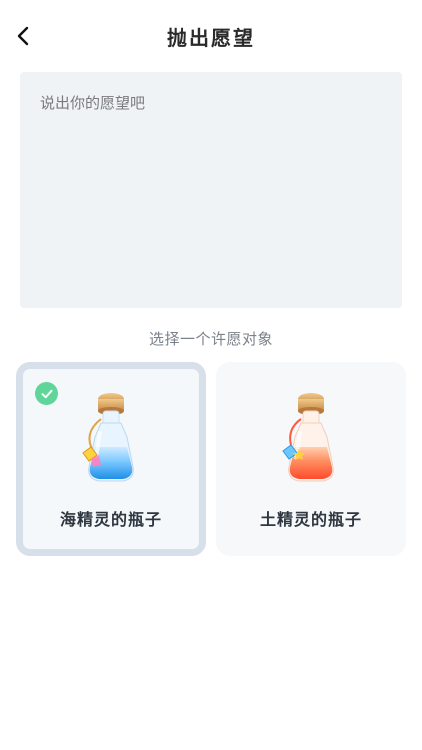  I want to click on header: 抛出愿望, so click(211, 36).